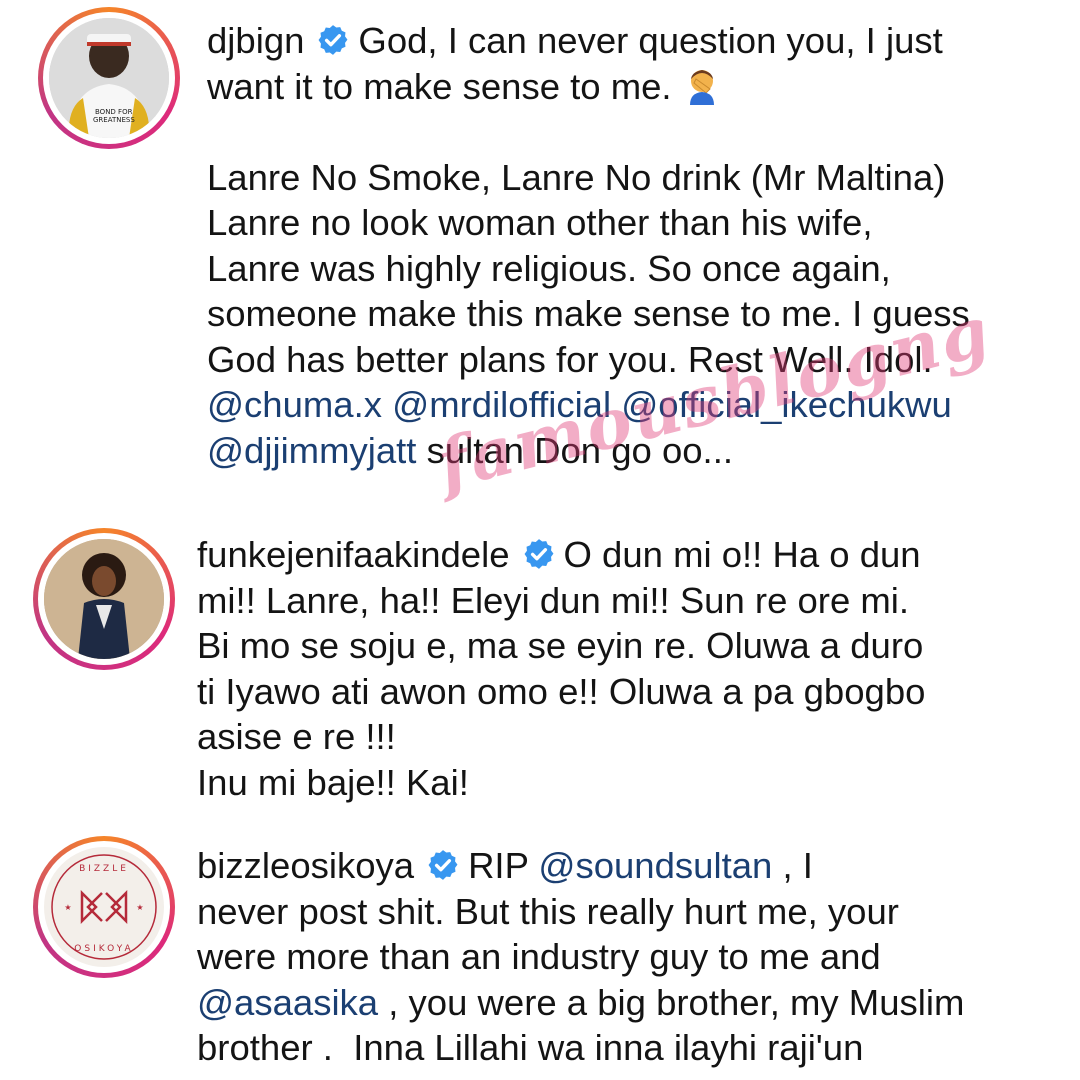 The height and width of the screenshot is (1080, 1080). Describe the element at coordinates (287, 1002) in the screenshot. I see `mention-link: @asaasika` at that location.